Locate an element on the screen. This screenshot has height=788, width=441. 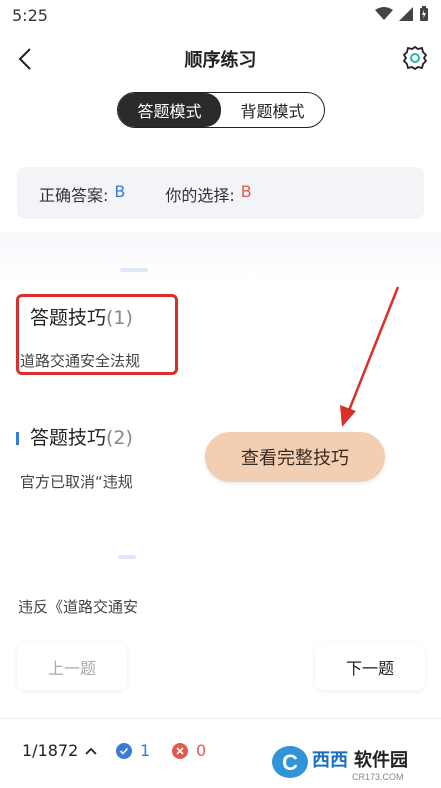
svg-text: CR173.COM is located at coordinates (378, 777).